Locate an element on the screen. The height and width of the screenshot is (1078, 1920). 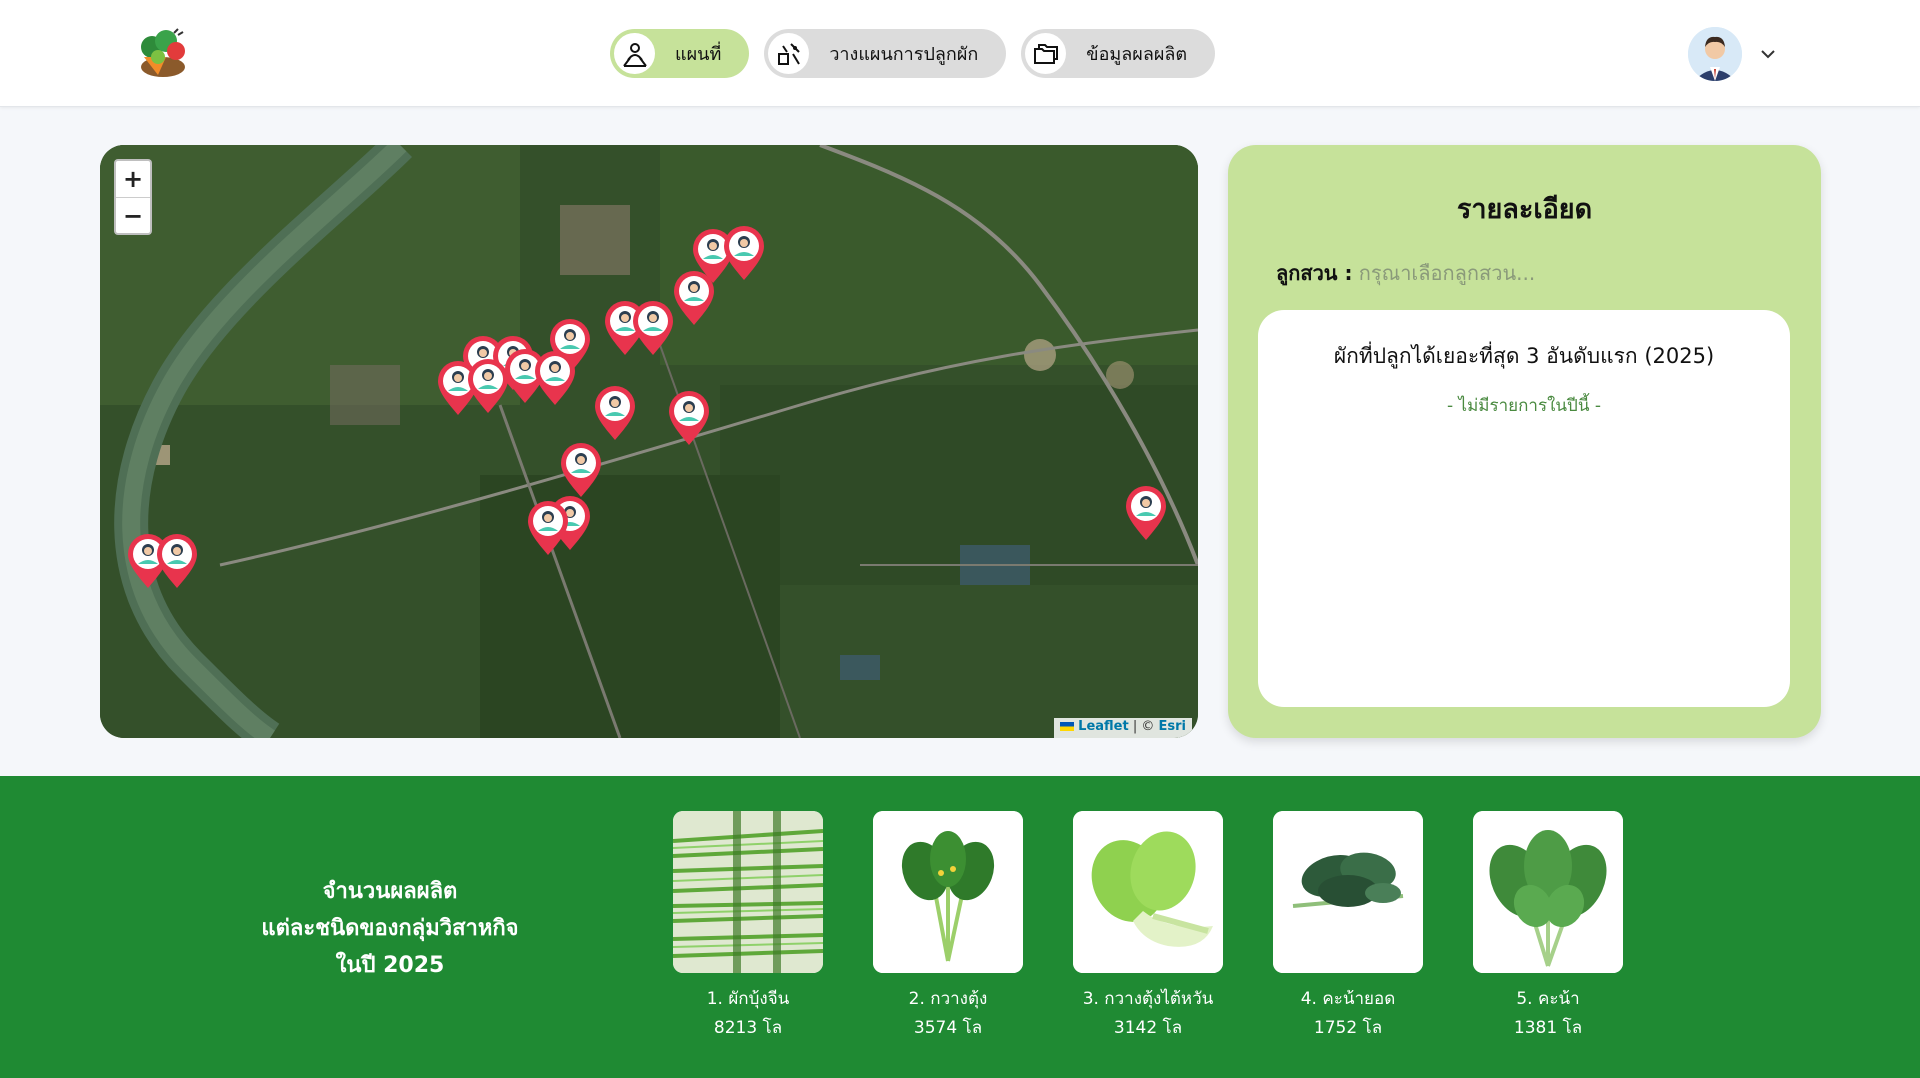
zoom-control: + − is located at coordinates (133, 197).